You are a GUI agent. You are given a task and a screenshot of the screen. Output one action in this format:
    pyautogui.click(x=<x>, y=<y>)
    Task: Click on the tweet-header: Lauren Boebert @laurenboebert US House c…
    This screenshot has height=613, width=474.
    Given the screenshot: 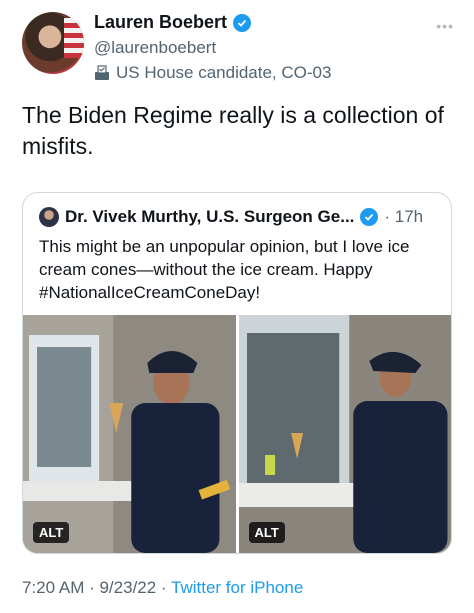 What is the action you would take?
    pyautogui.click(x=238, y=46)
    